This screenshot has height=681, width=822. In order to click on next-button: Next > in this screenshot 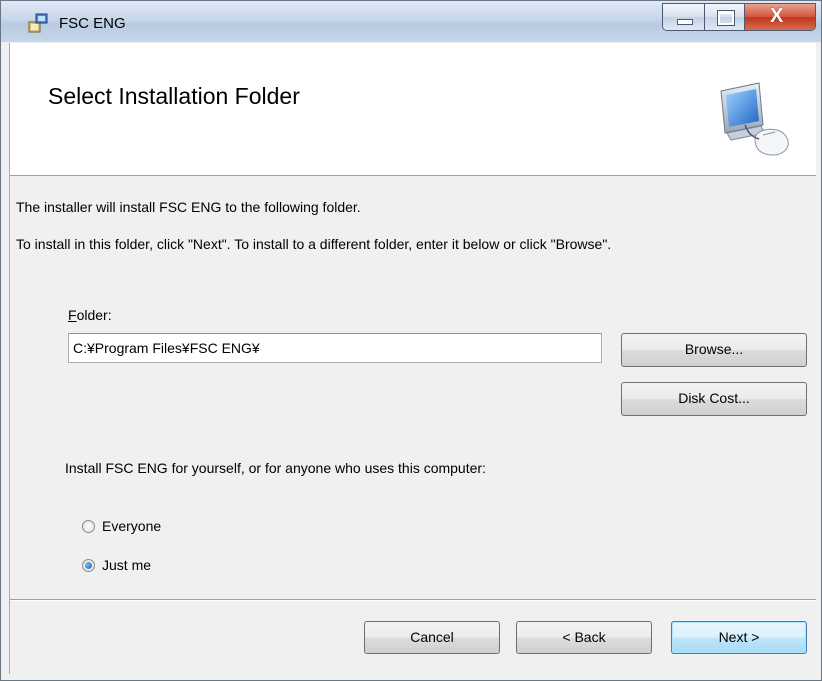, I will do `click(739, 637)`.